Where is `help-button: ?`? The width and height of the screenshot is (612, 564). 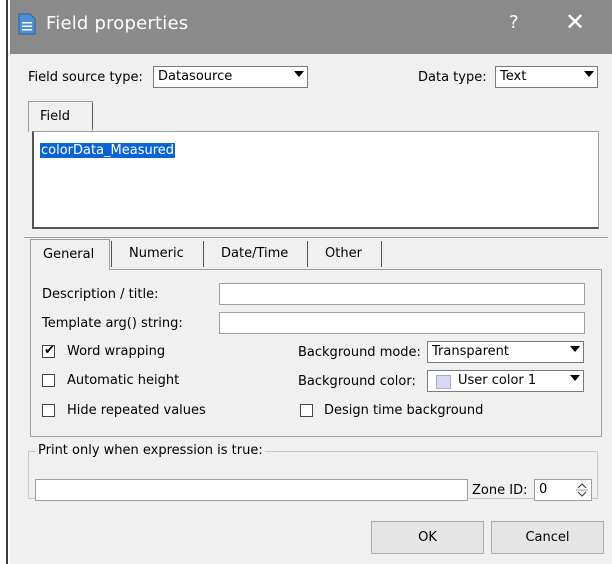 help-button: ? is located at coordinates (514, 22).